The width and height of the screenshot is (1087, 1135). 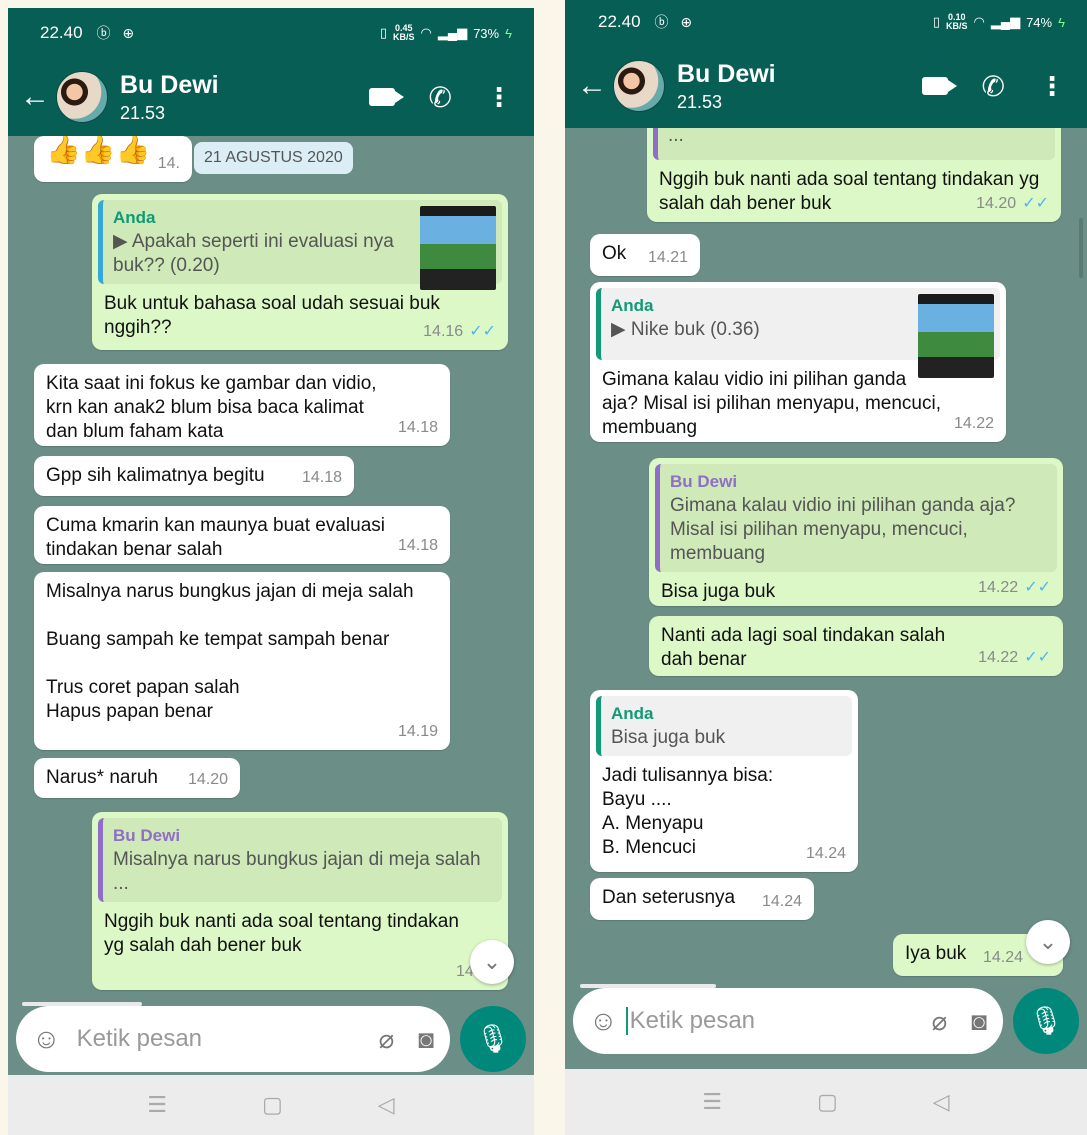 I want to click on quoted-message: Anda Bisa juga buk, so click(x=724, y=726).